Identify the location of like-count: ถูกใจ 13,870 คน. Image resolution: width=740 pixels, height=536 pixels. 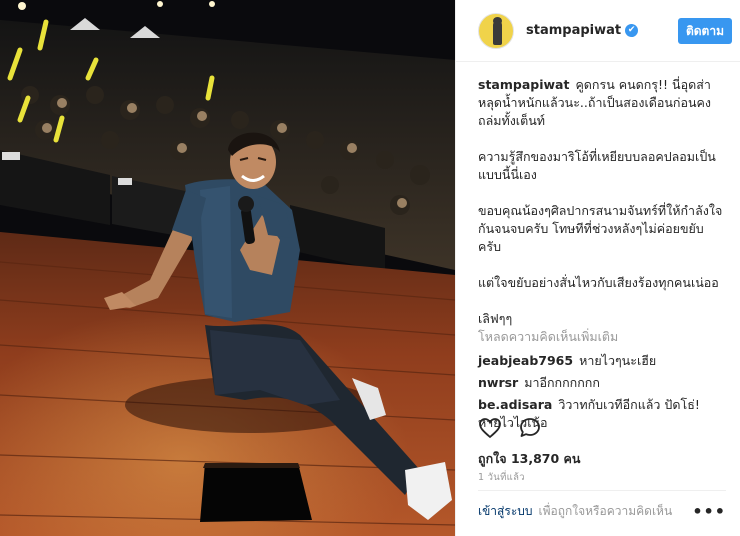
(529, 459).